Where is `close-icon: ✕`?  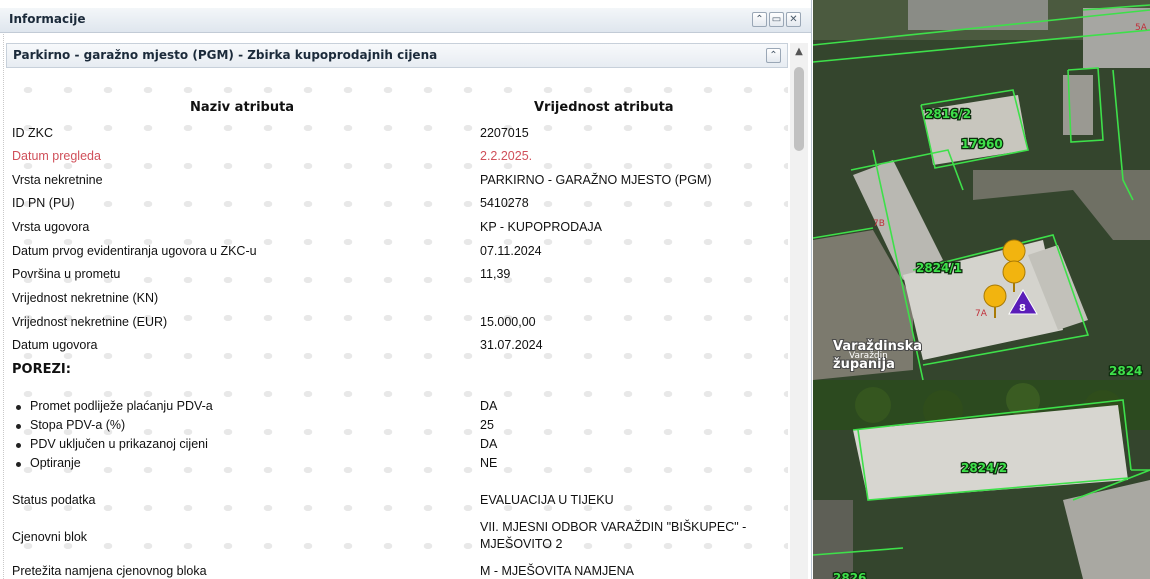 close-icon: ✕ is located at coordinates (793, 19).